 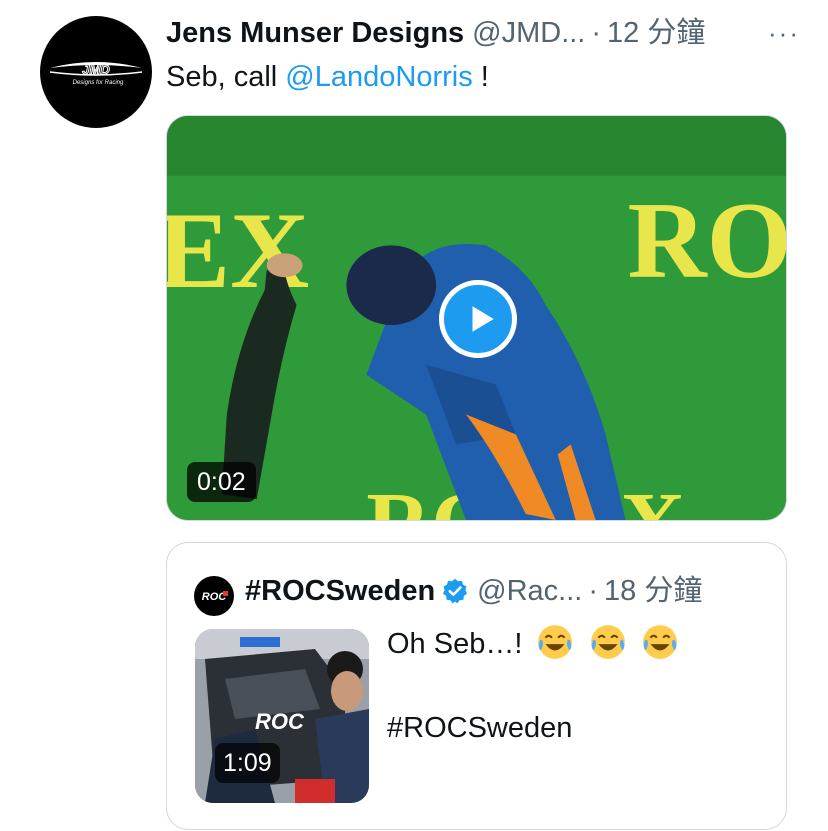 I want to click on author-avatar: JMD Designs for Racing, so click(x=96, y=72).